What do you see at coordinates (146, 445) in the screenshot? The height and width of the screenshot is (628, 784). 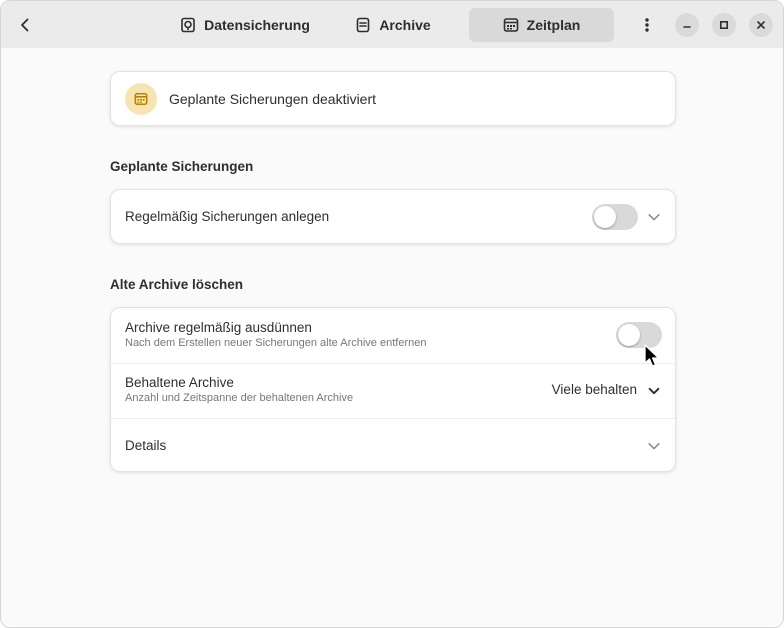 I see `row-title: Details` at bounding box center [146, 445].